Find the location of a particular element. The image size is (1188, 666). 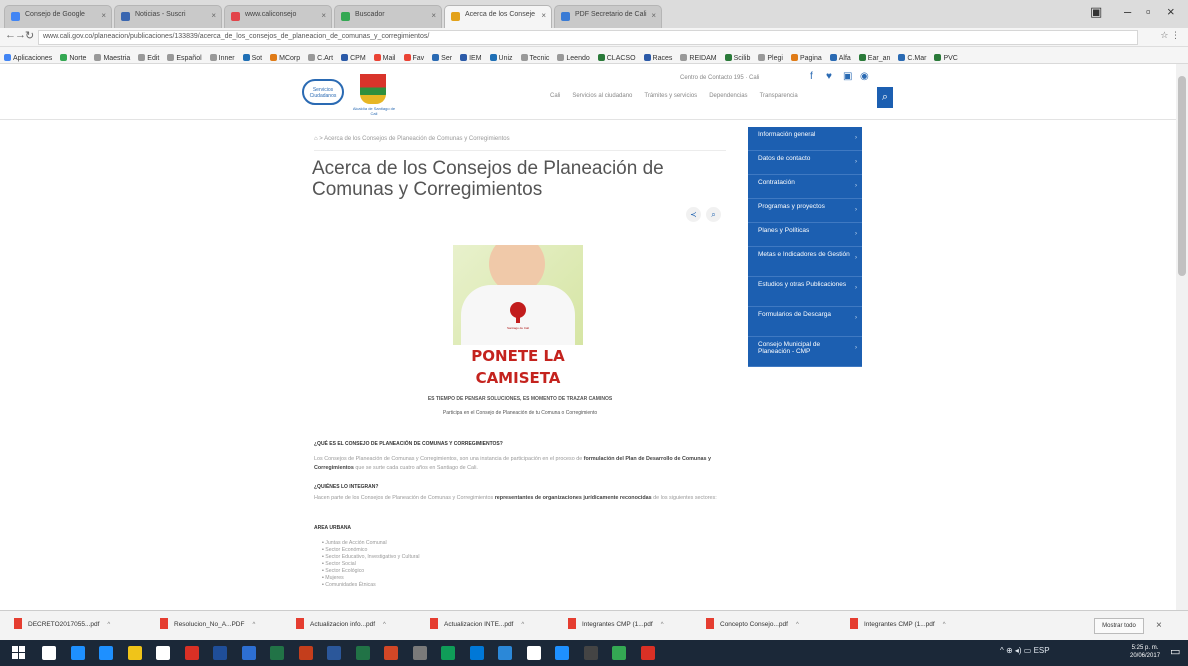

browser-tab: Noticias - Suscri × is located at coordinates (168, 16).